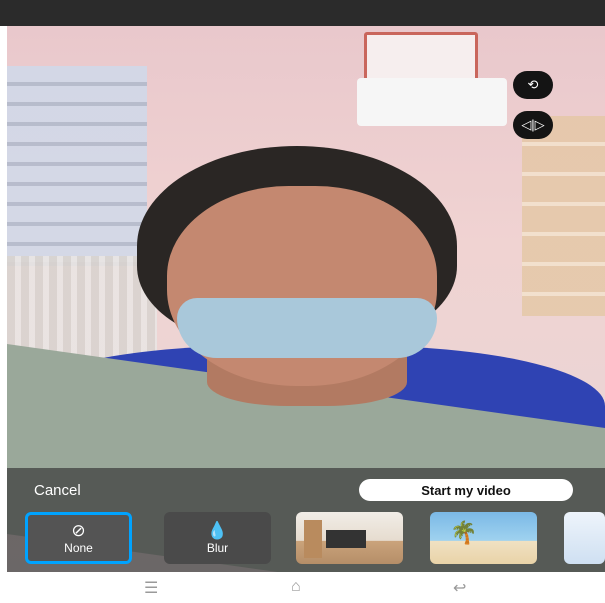  Describe the element at coordinates (57, 490) in the screenshot. I see `cancel-button: Cancel` at that location.